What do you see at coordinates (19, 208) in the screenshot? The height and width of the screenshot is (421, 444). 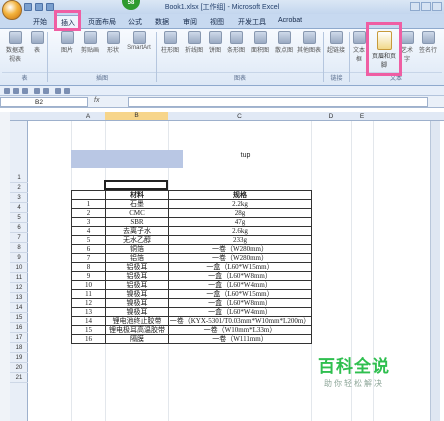 I see `row-header: 4` at bounding box center [19, 208].